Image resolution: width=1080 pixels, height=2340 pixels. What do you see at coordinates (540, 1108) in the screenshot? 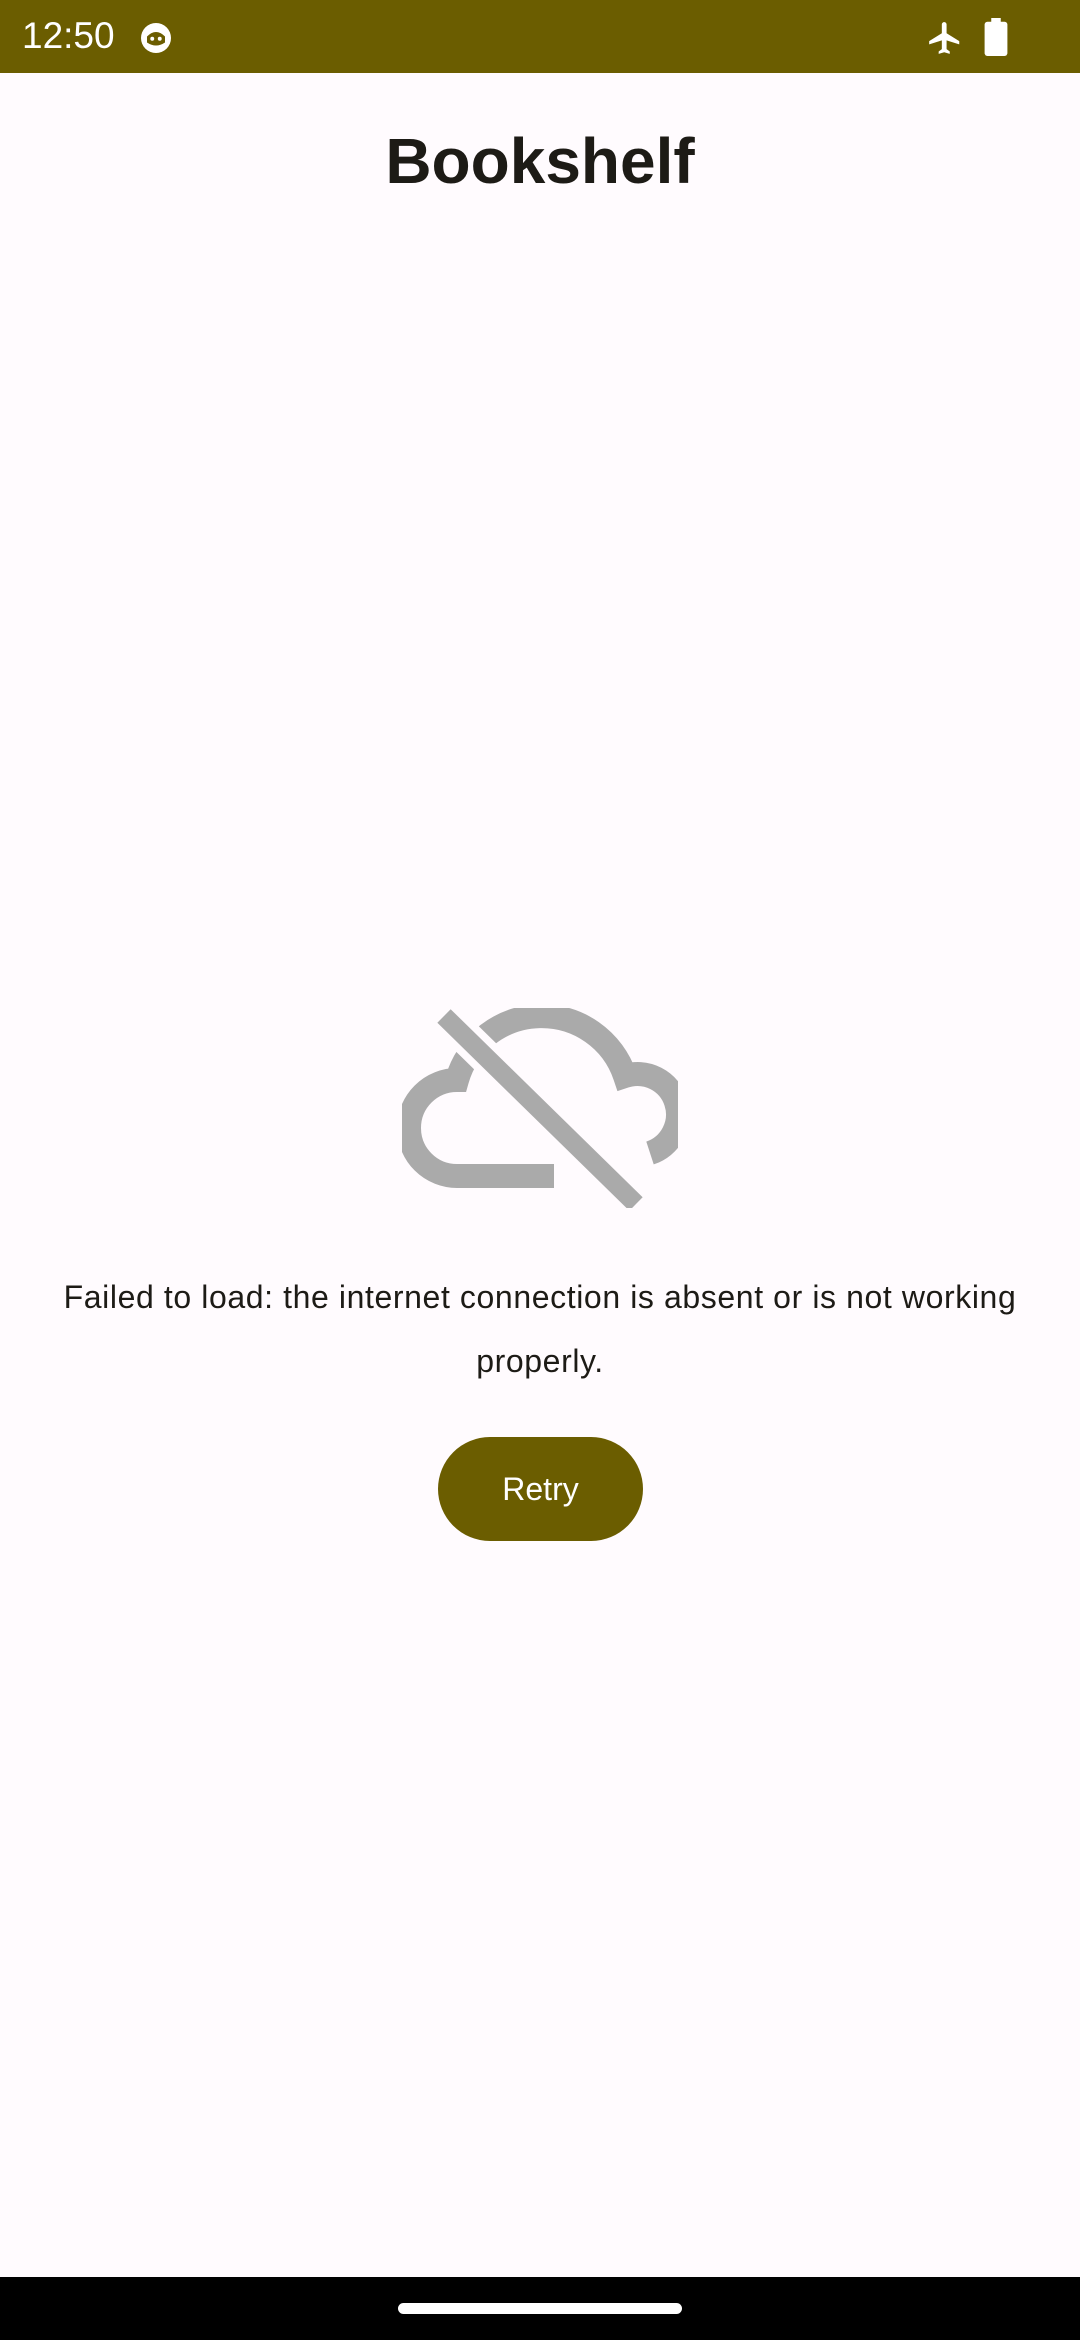
I see `cloud-off-icon` at bounding box center [540, 1108].